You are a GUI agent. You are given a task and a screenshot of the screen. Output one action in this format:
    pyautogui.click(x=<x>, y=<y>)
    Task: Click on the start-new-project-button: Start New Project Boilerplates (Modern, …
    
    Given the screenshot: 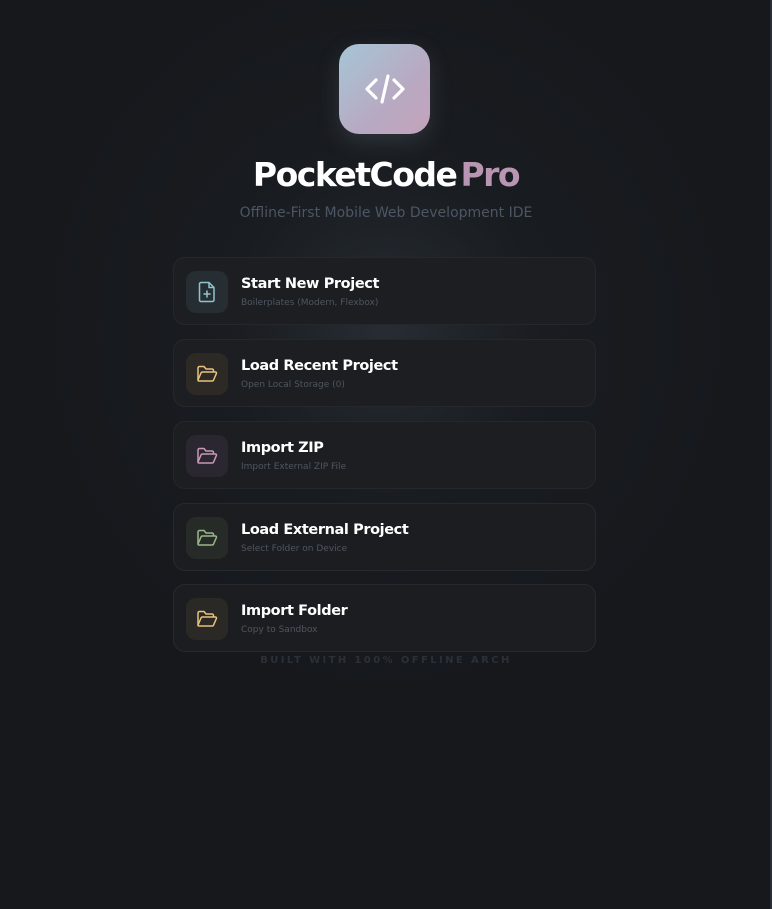 What is the action you would take?
    pyautogui.click(x=384, y=291)
    